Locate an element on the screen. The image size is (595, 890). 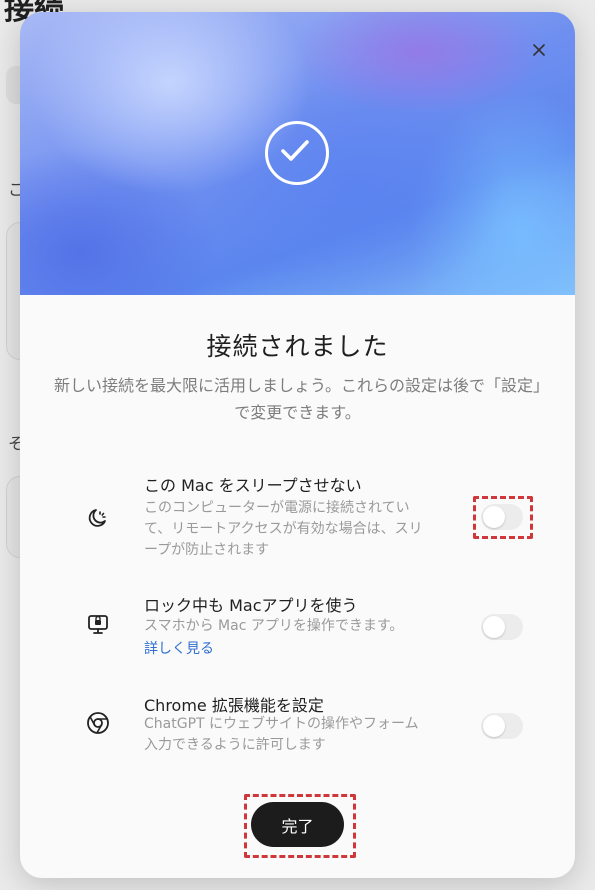
chrome-extension-toggle is located at coordinates (502, 726).